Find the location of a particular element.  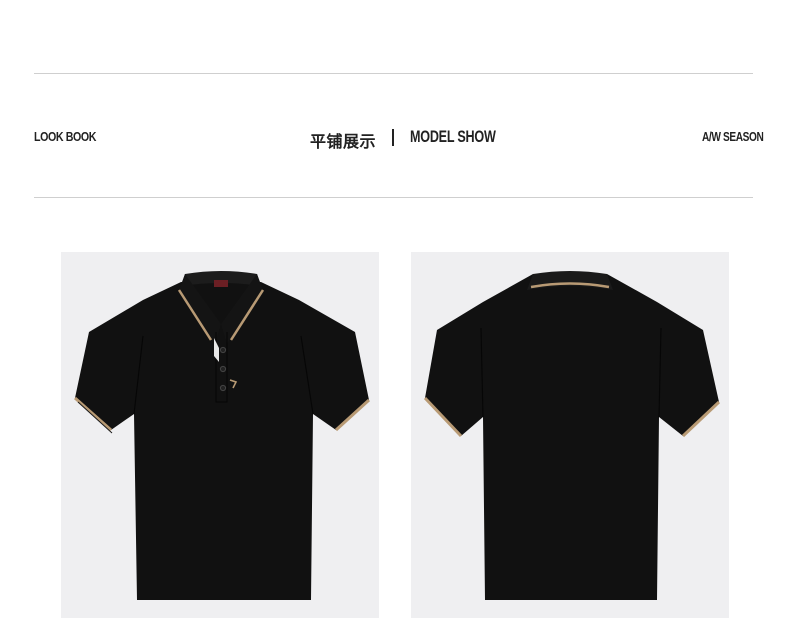

season-label: A/W SEASON is located at coordinates (733, 136).